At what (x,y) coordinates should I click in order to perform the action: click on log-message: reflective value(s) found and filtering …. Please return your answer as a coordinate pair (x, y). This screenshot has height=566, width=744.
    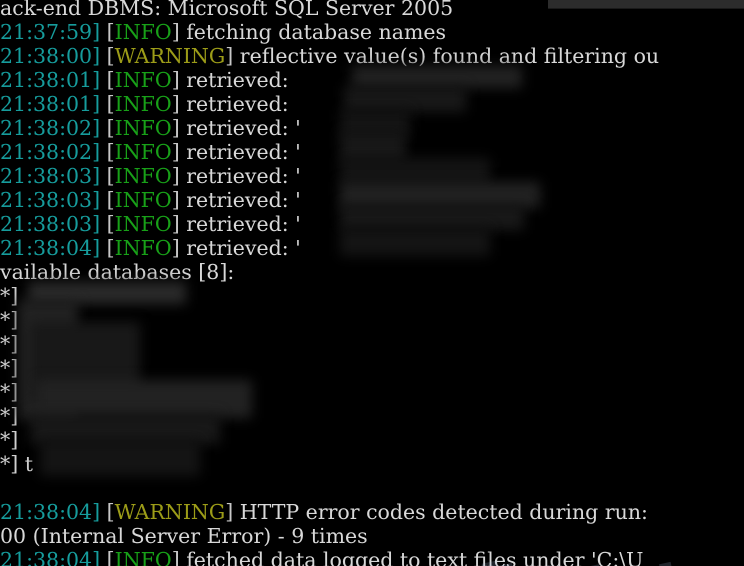
    Looking at the image, I should click on (446, 56).